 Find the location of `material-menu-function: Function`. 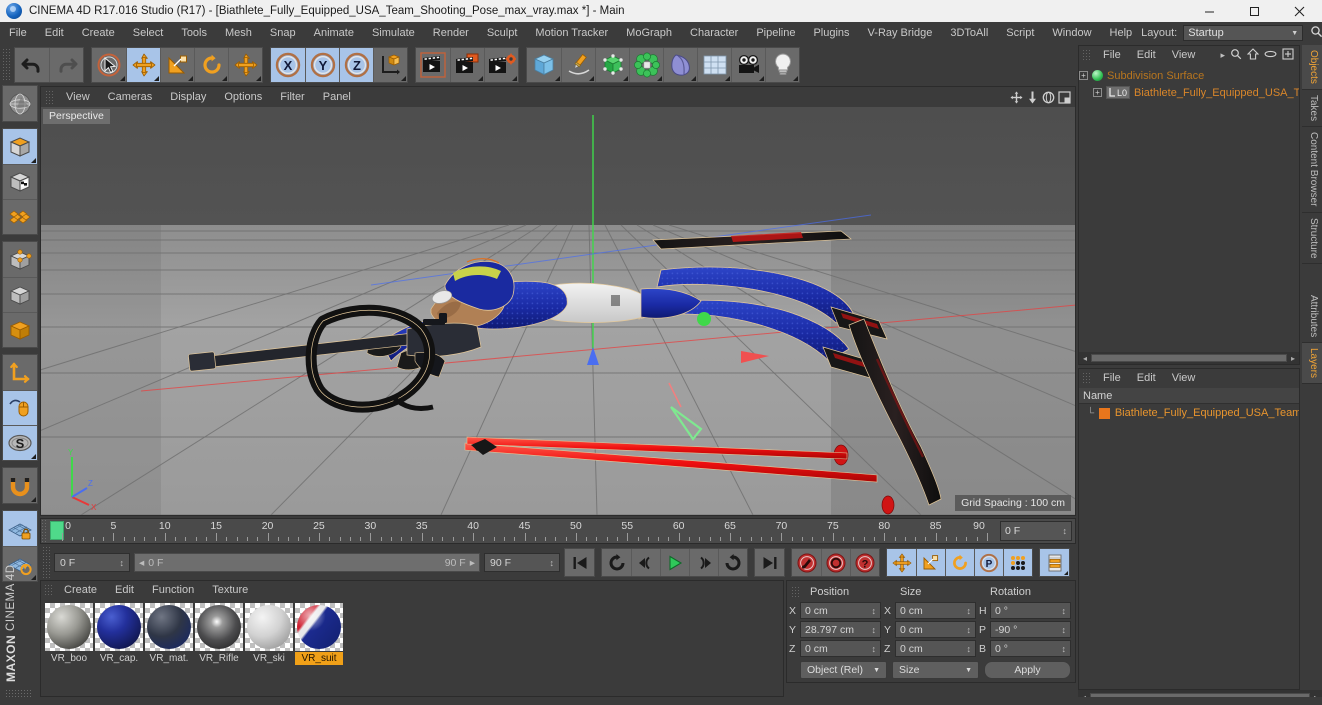

material-menu-function: Function is located at coordinates (173, 590).